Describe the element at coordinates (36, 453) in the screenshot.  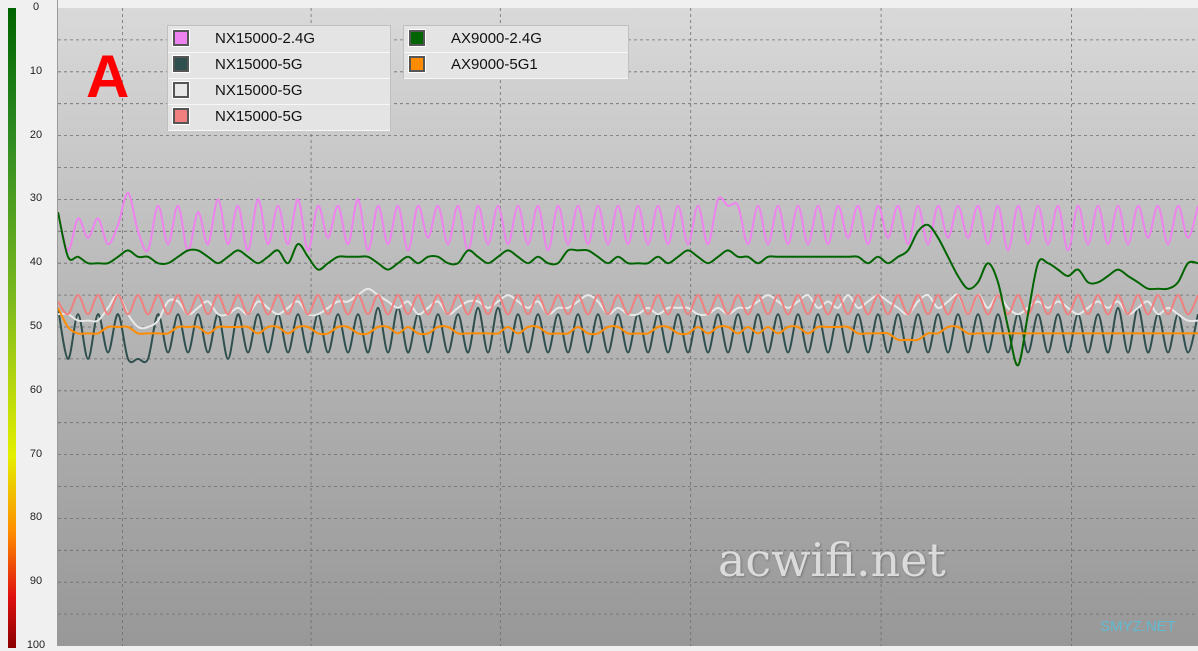
I see `y-tick-label: 70` at that location.